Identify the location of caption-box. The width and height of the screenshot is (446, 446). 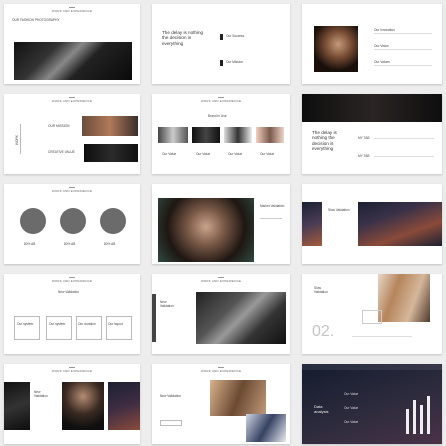
(372, 317).